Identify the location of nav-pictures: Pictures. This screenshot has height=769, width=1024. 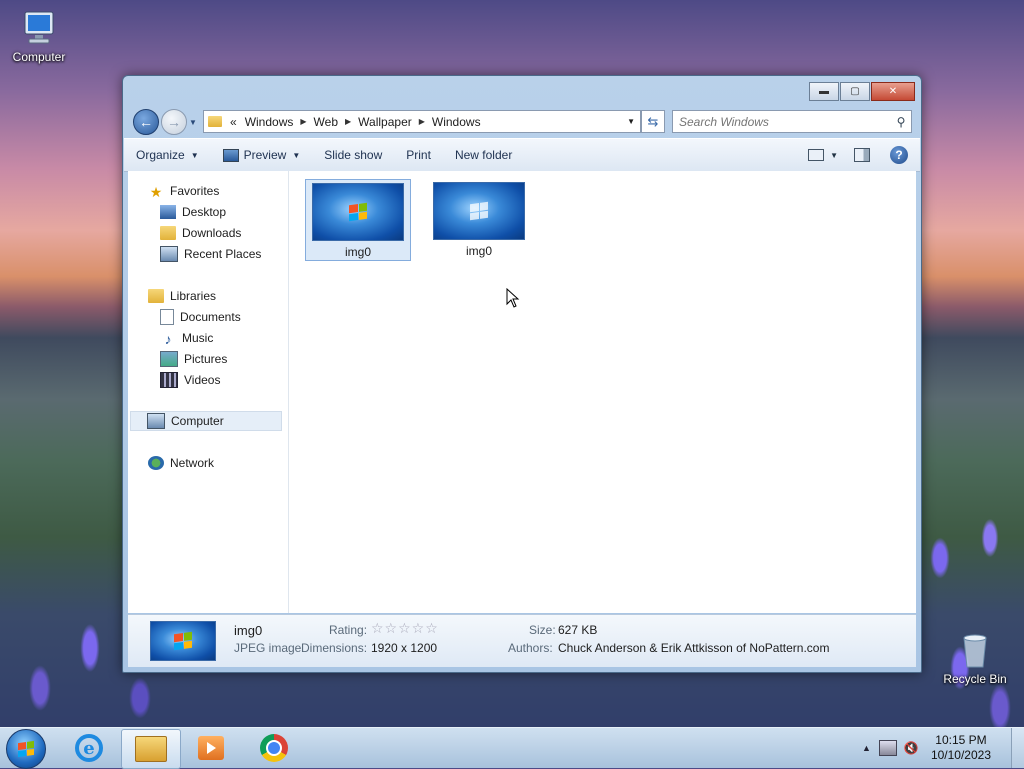
(193, 359).